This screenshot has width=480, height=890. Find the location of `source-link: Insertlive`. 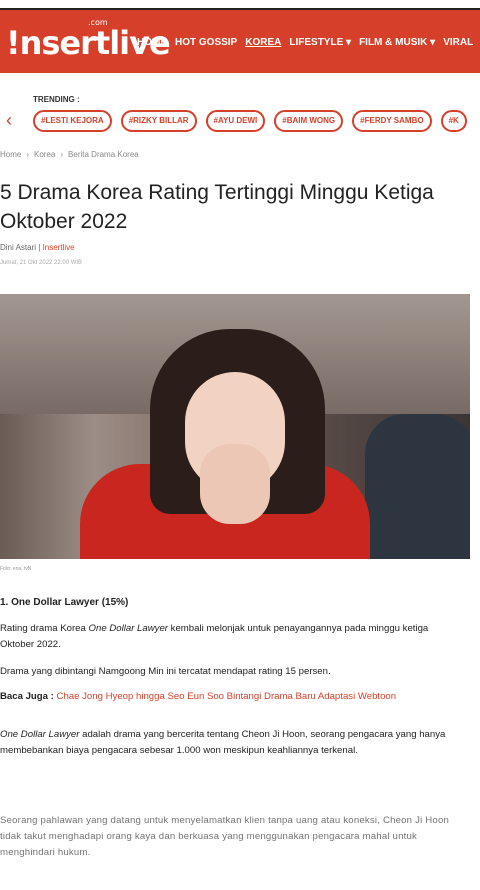

source-link: Insertlive is located at coordinates (59, 247).